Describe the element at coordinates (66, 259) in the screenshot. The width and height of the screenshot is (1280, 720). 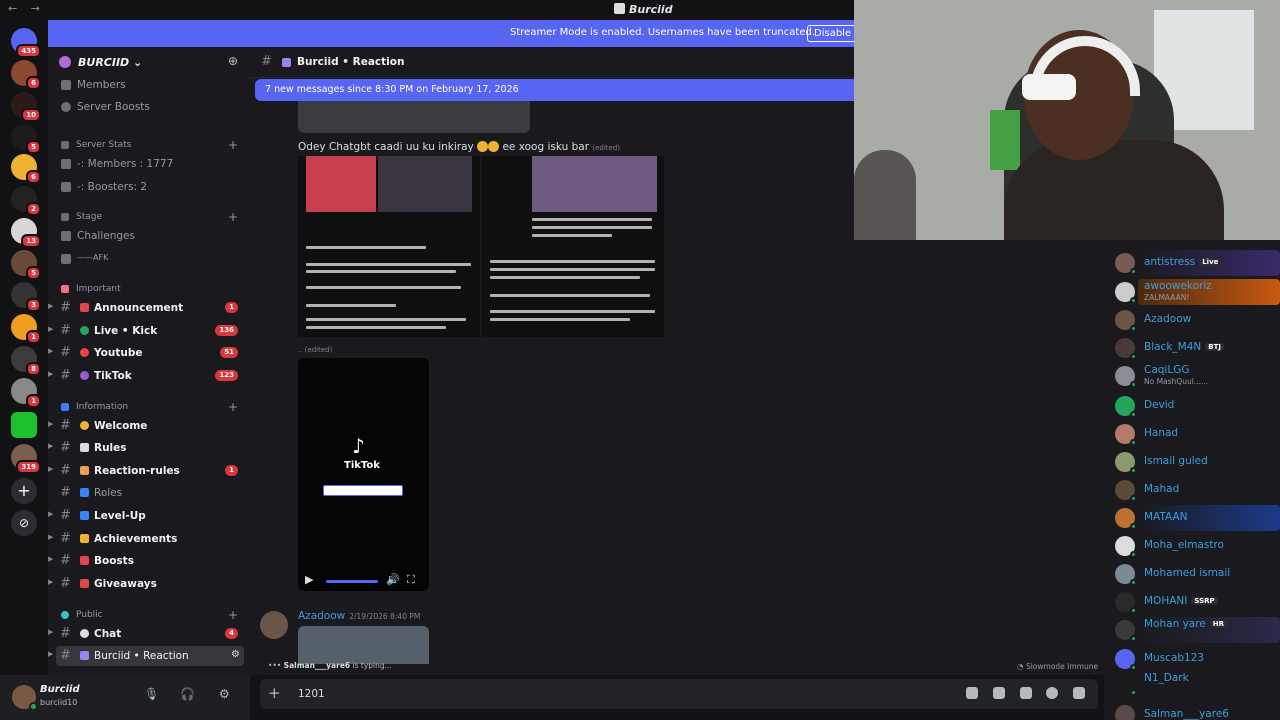
I see `speaker-icon` at that location.